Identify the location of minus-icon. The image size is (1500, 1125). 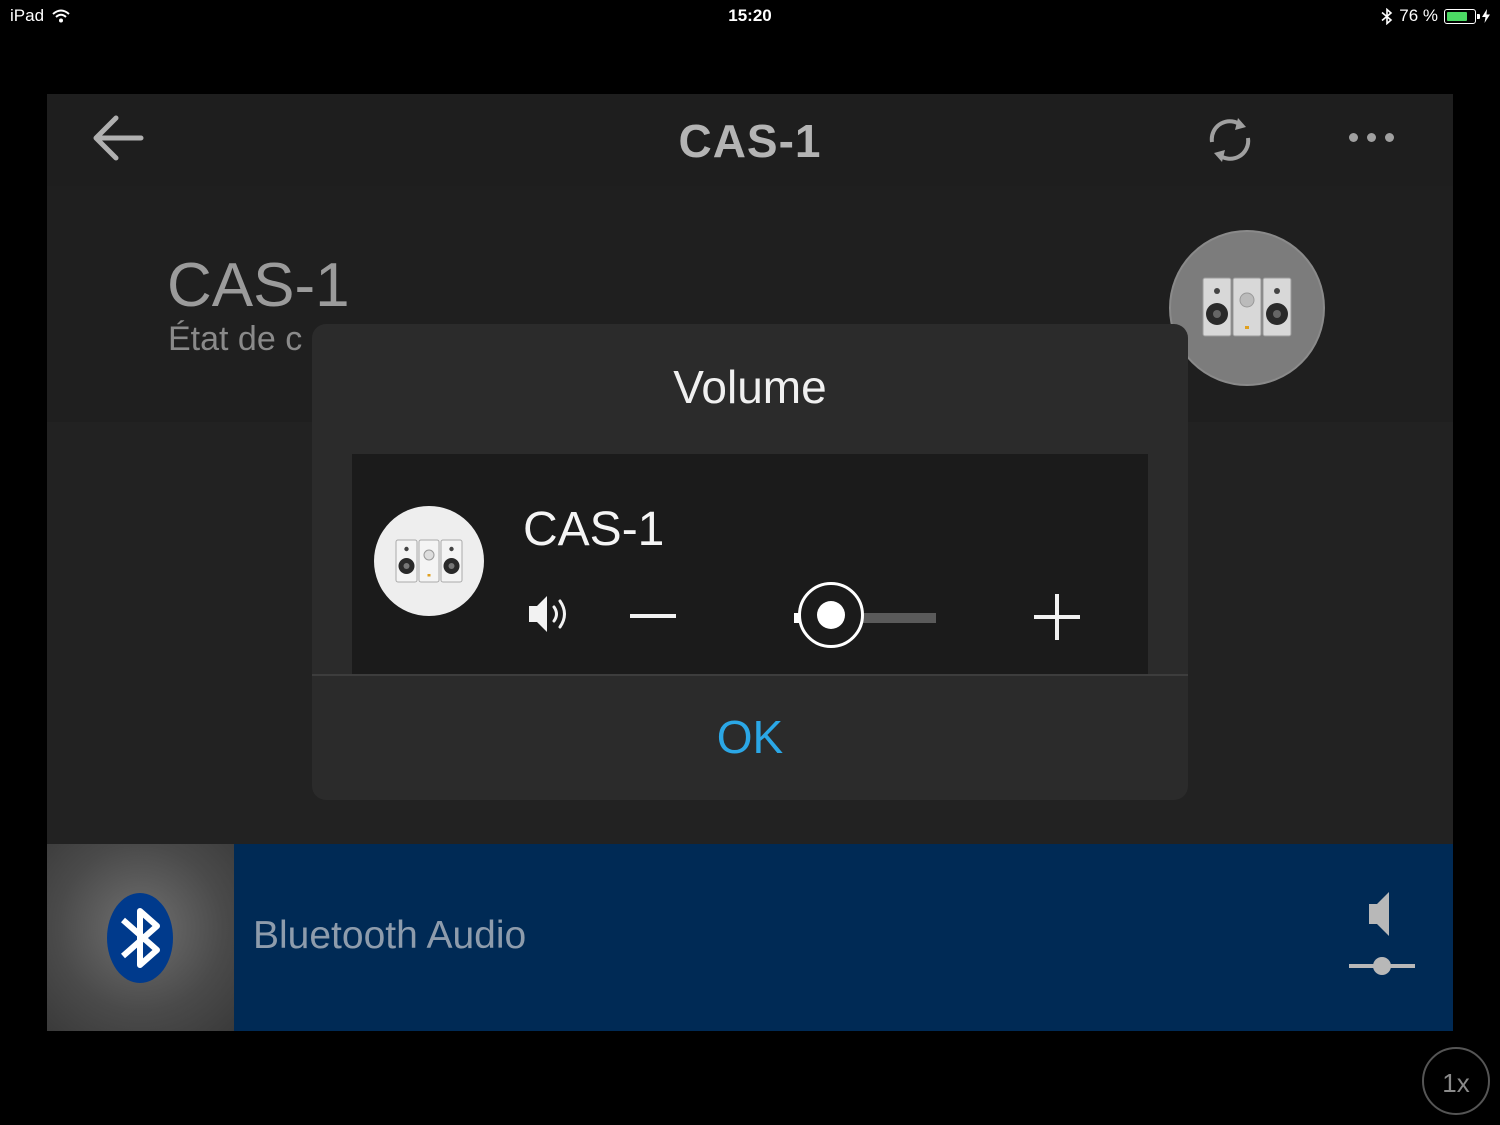
(653, 616).